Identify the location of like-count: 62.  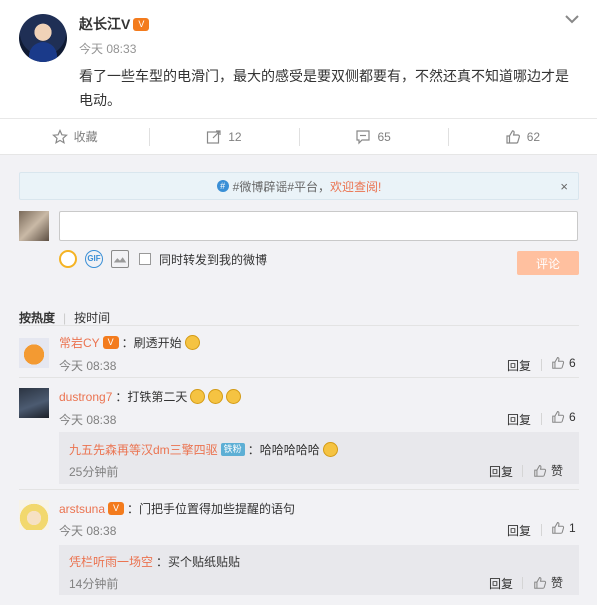
(533, 136).